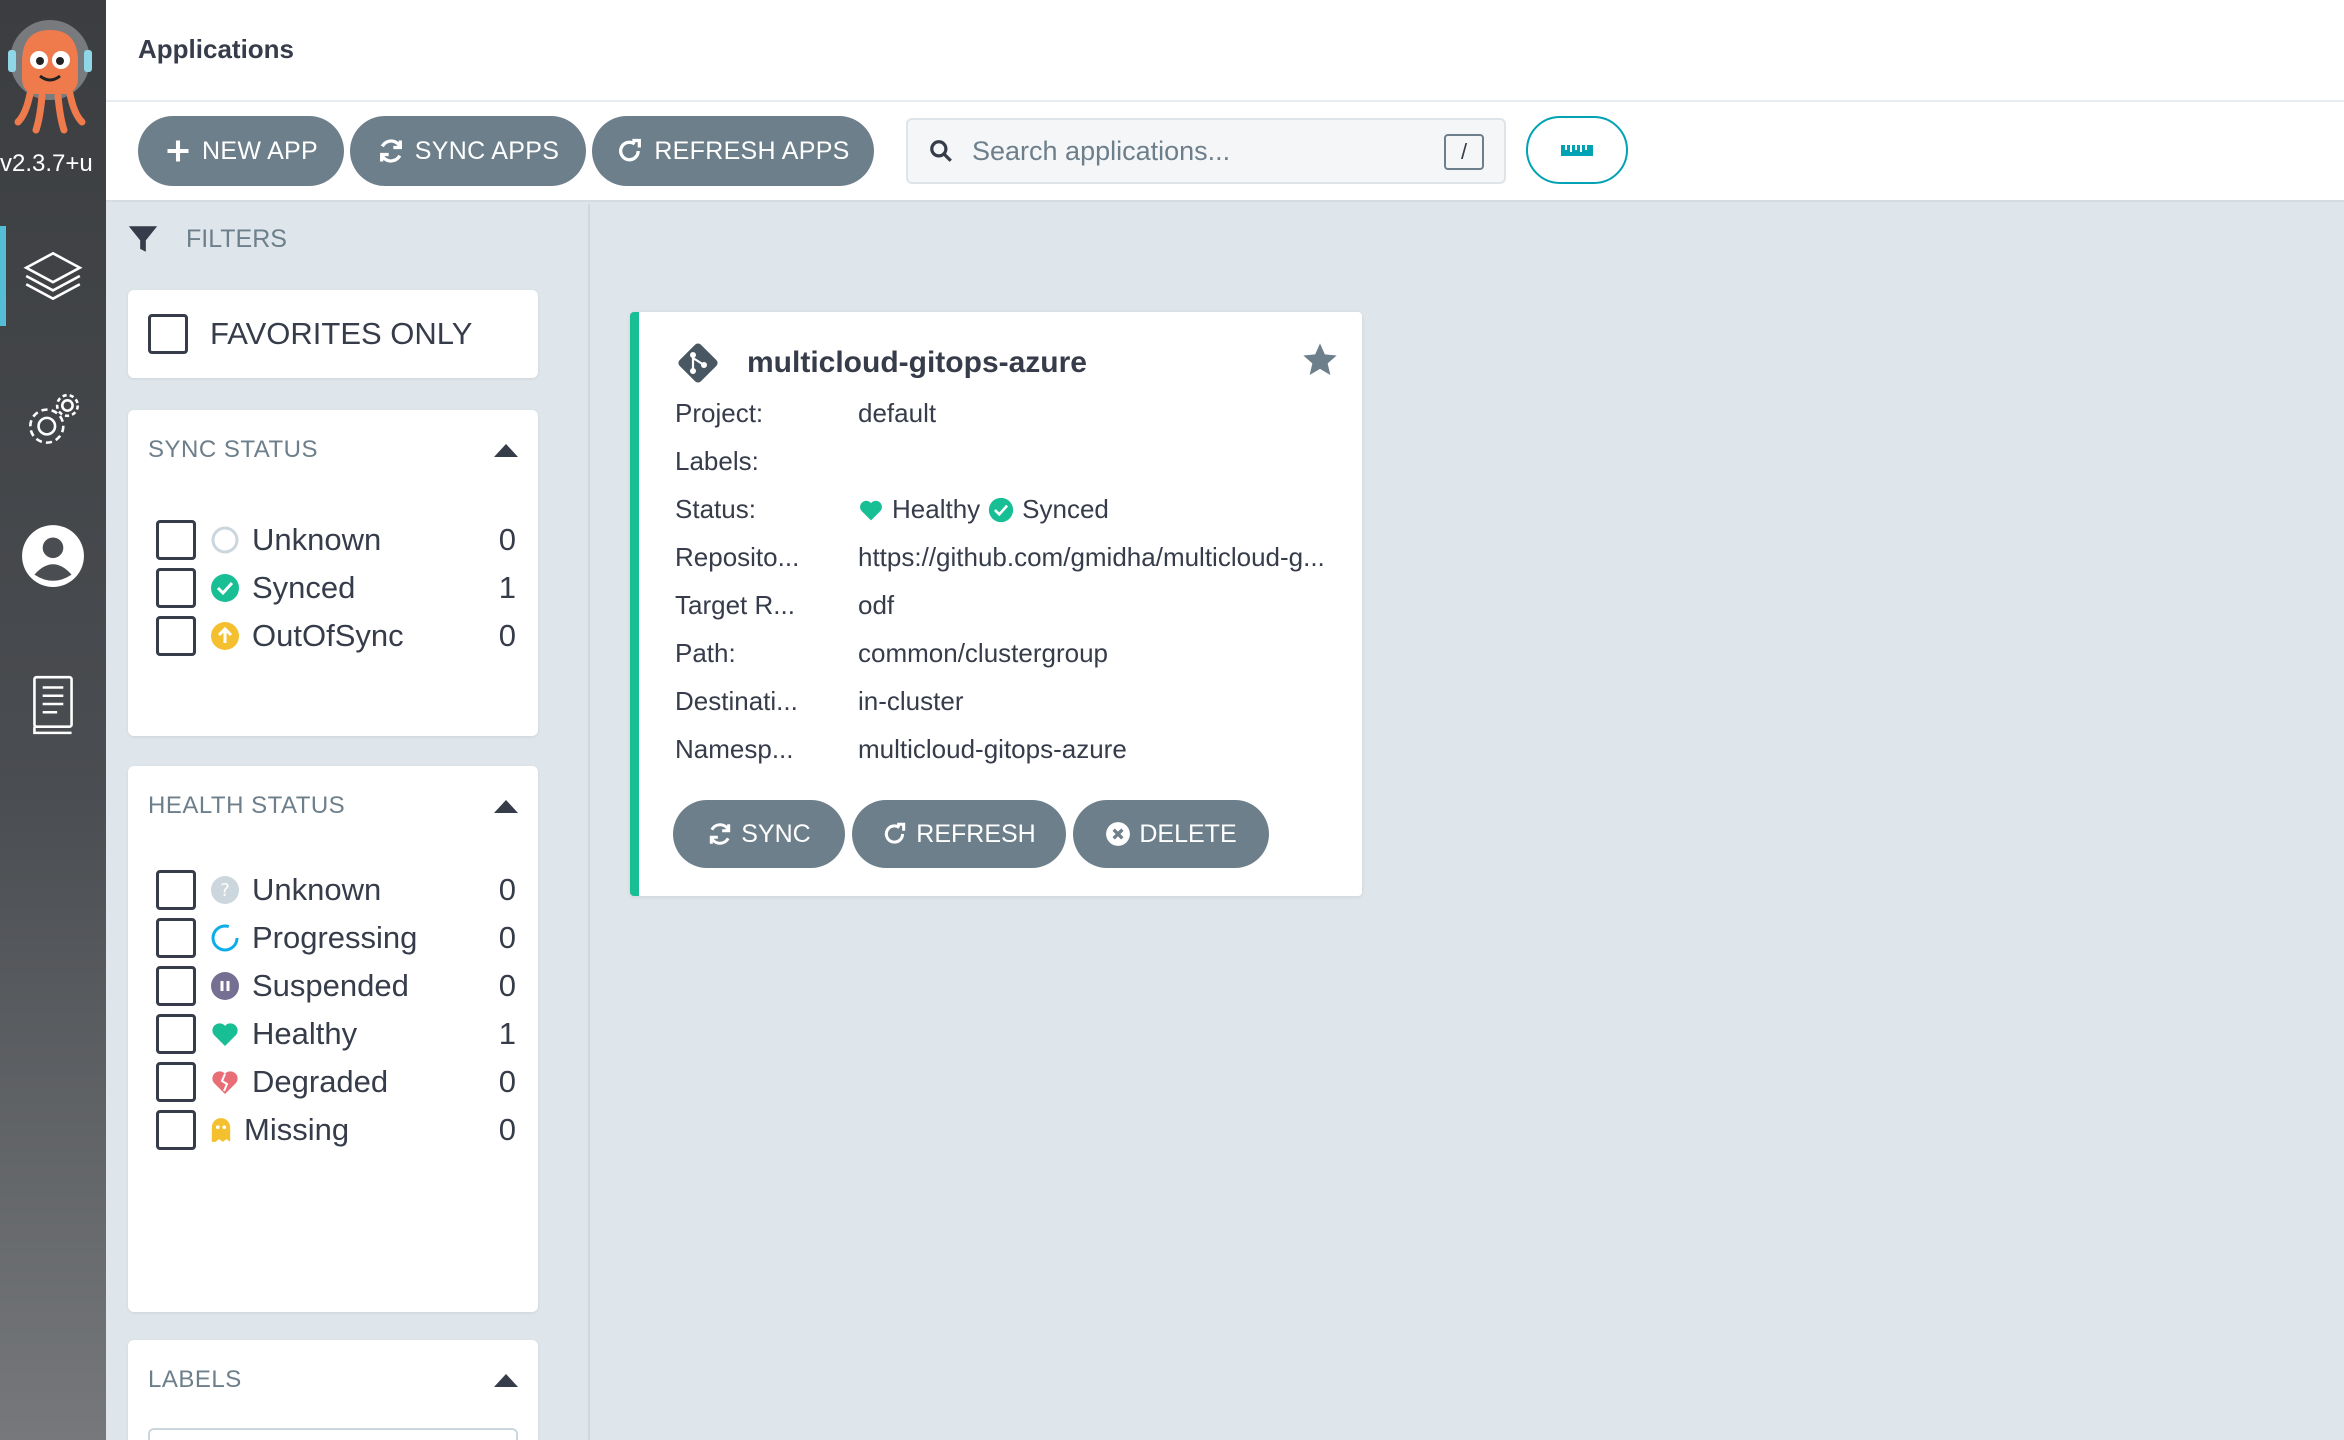  I want to click on close-circle-icon, so click(1118, 834).